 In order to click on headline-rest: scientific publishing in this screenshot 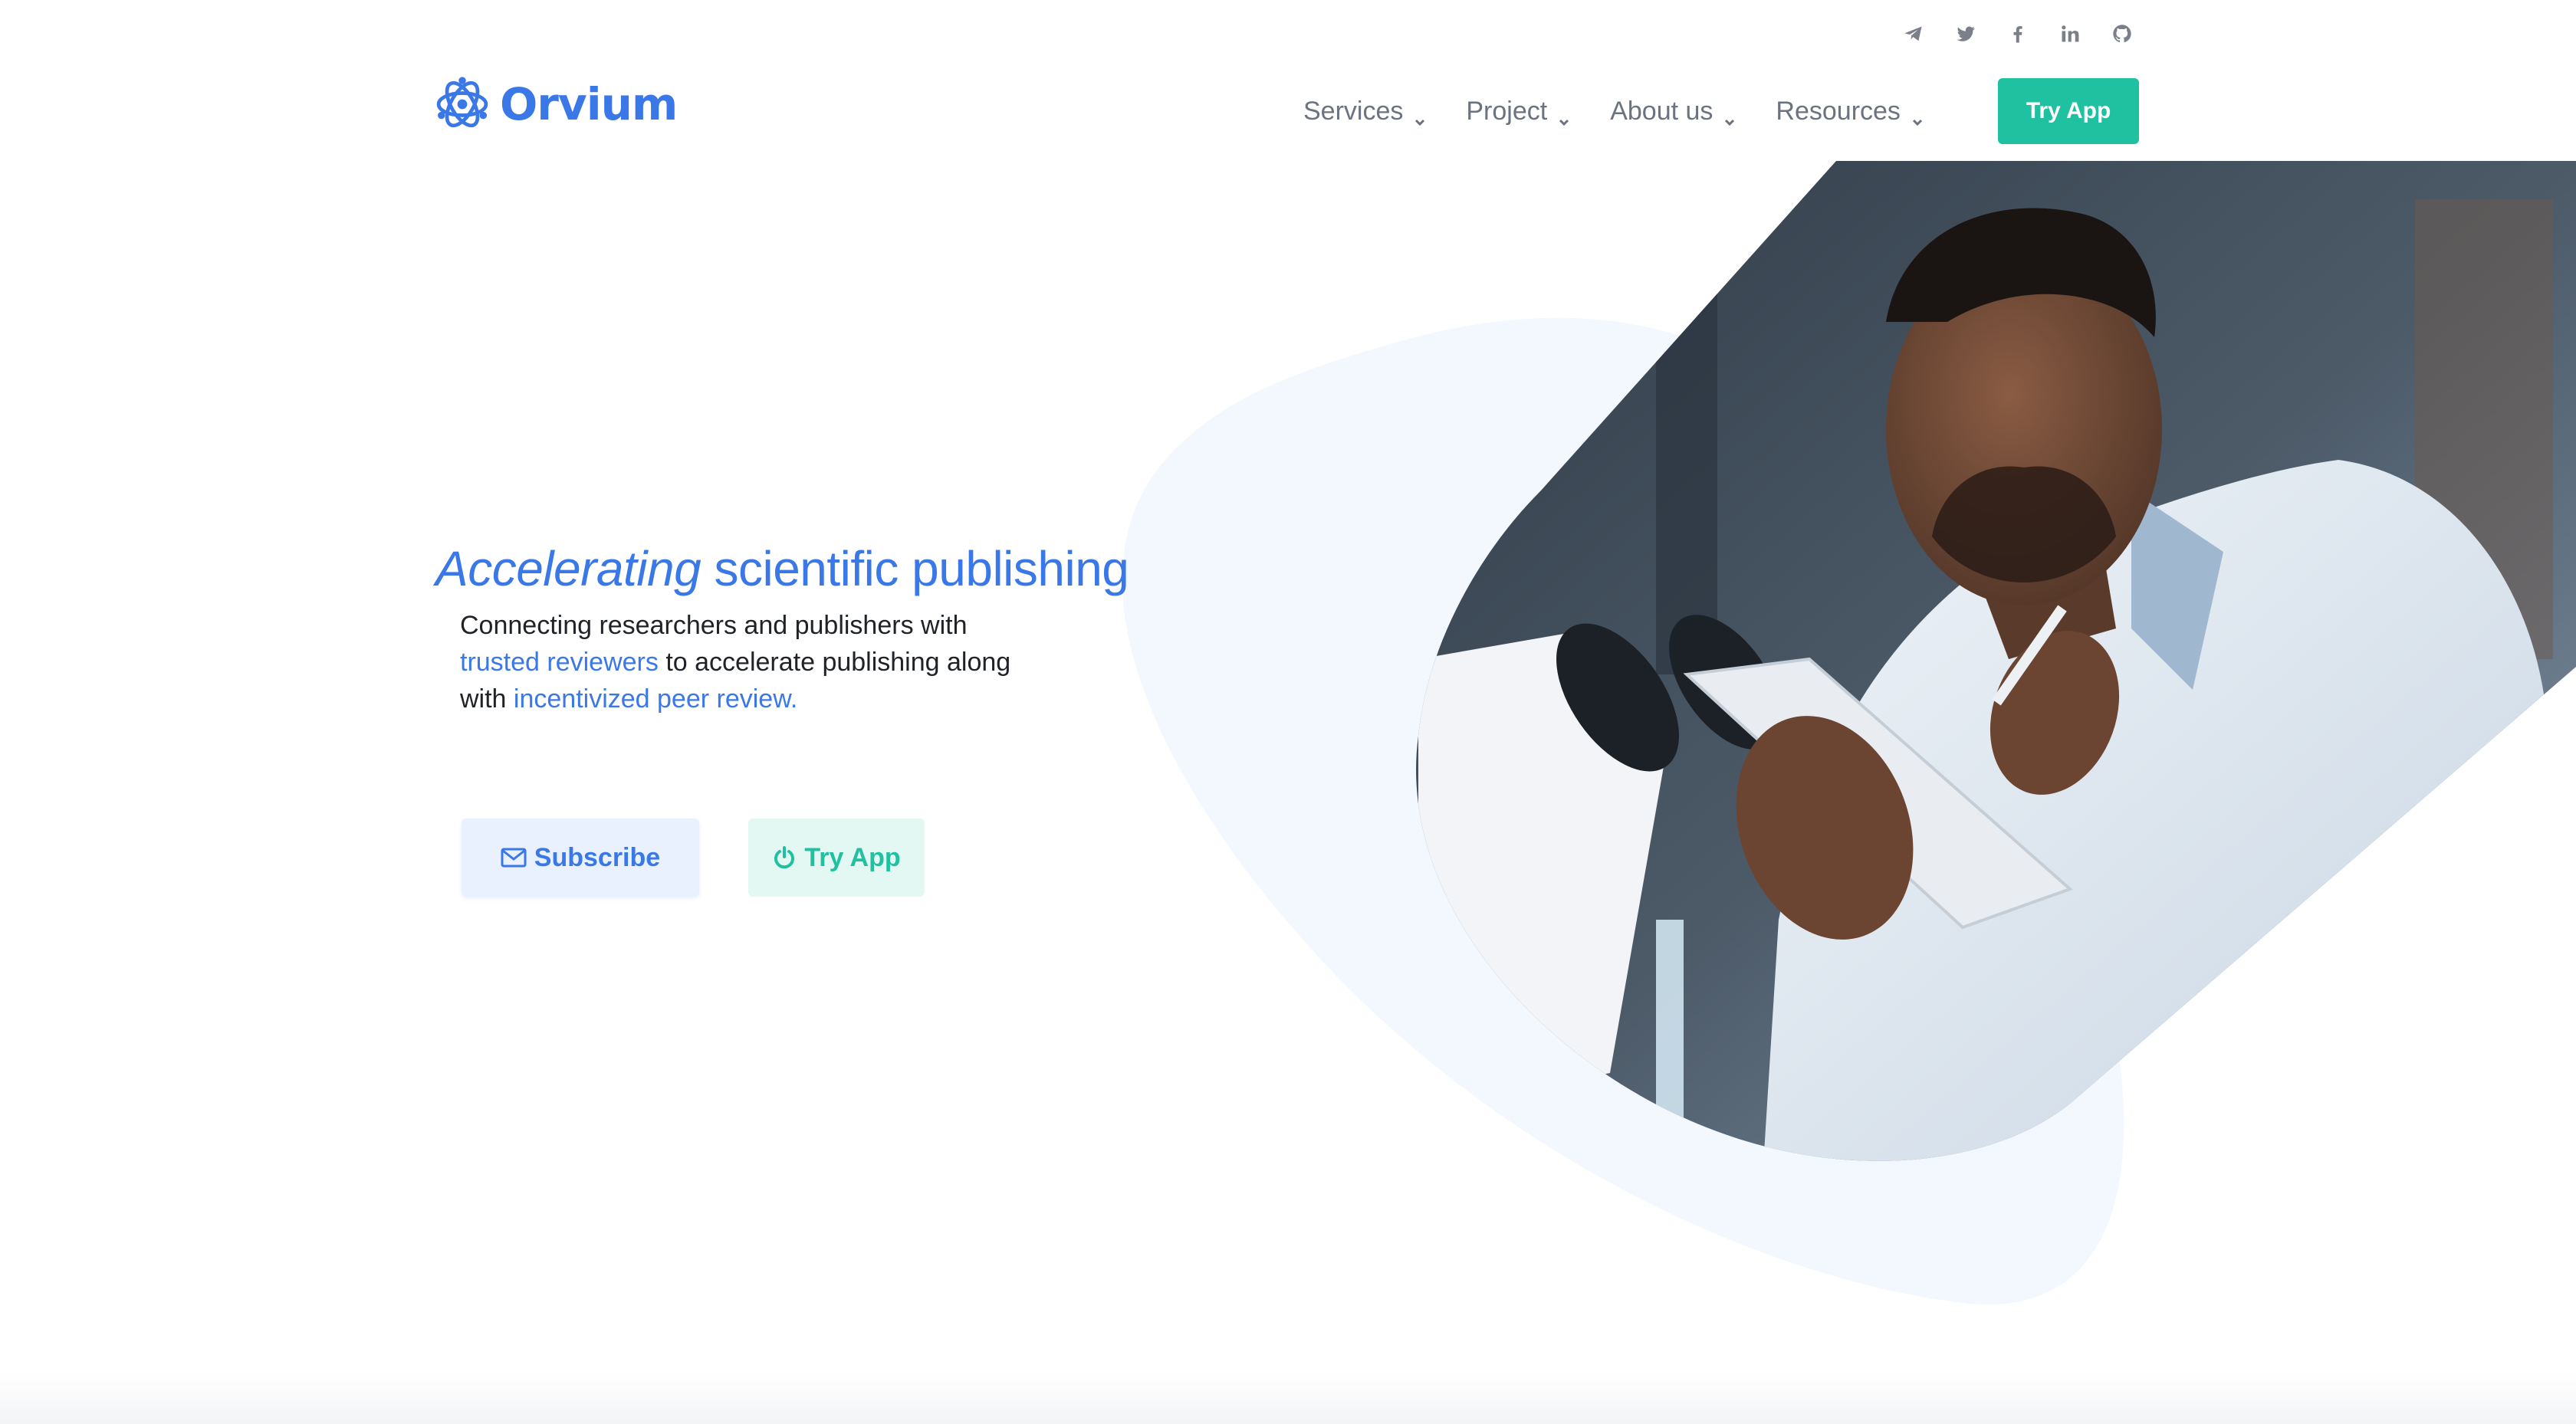, I will do `click(915, 568)`.